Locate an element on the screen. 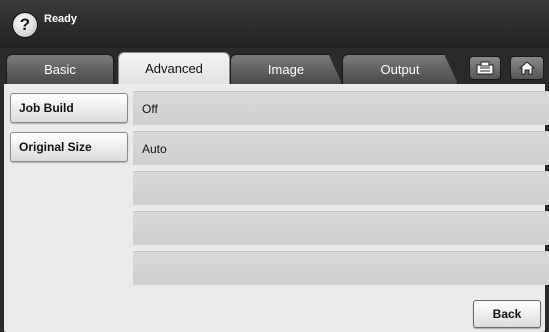  tab-advanced: Advanced is located at coordinates (174, 68).